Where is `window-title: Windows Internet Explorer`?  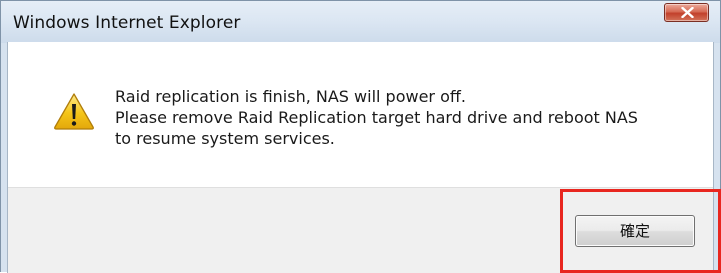
window-title: Windows Internet Explorer is located at coordinates (127, 23).